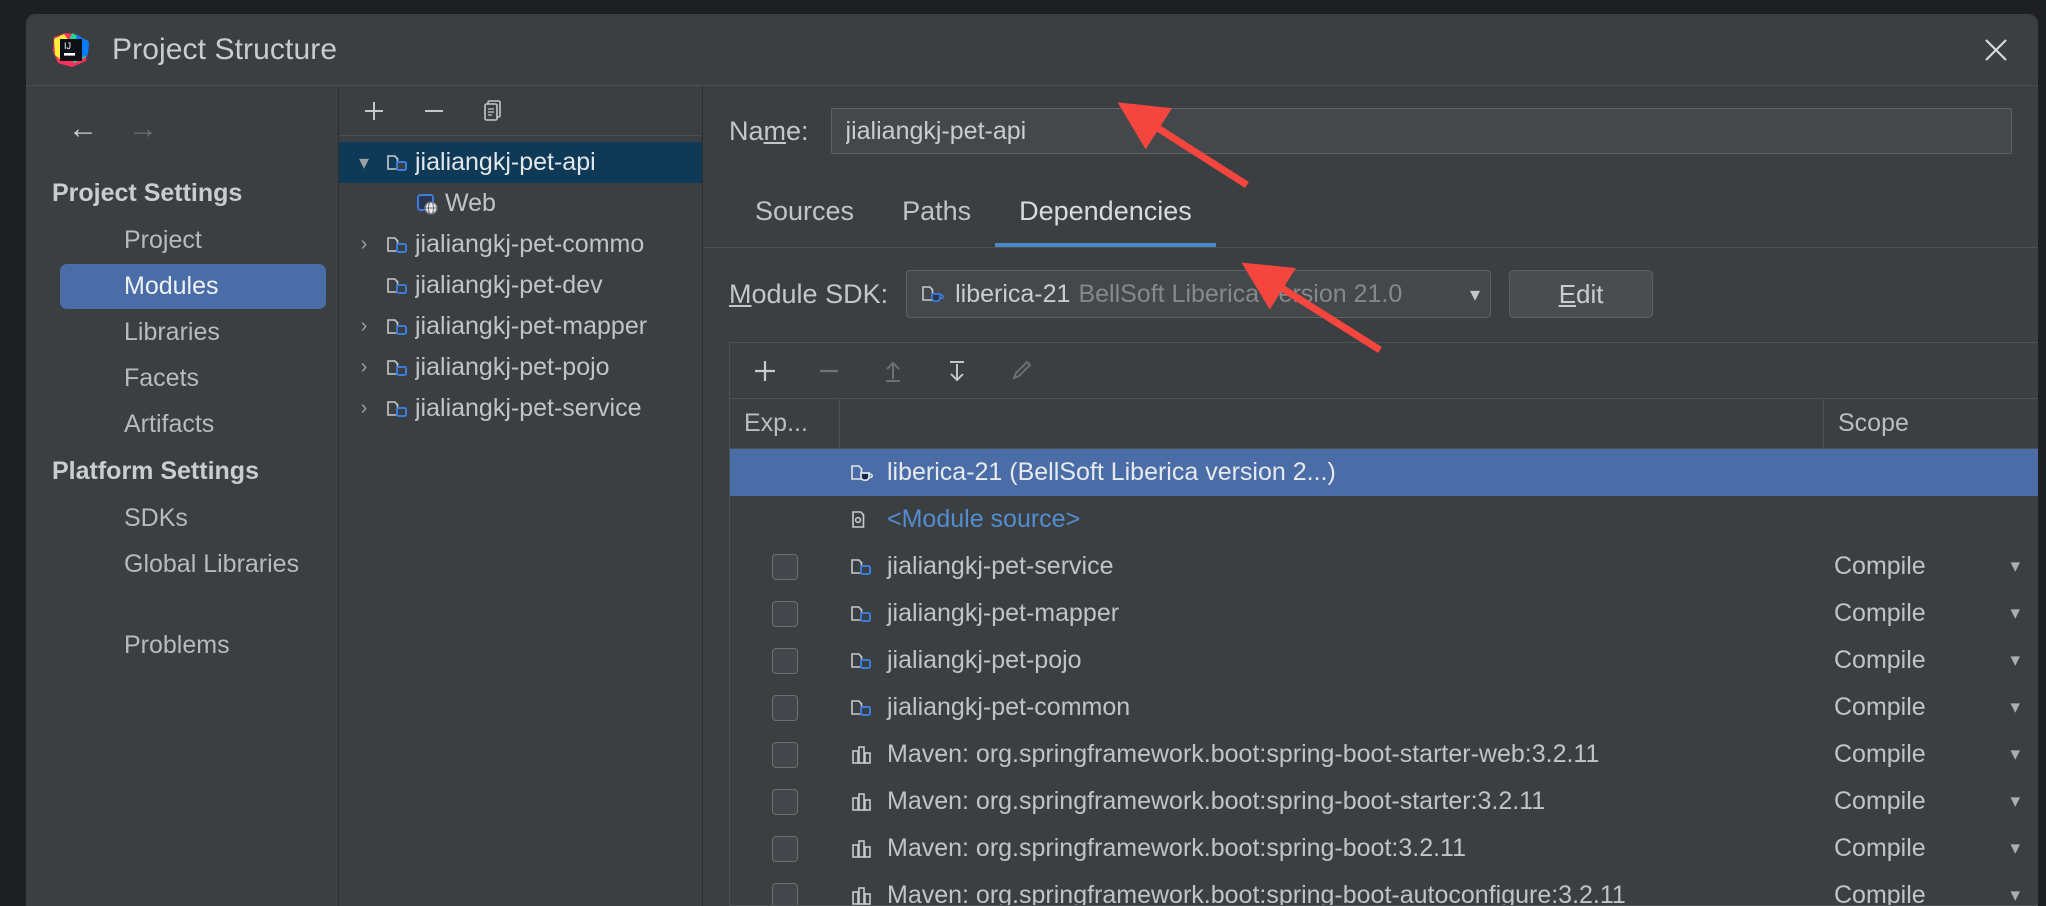  I want to click on tree-item-web: Web, so click(520, 203).